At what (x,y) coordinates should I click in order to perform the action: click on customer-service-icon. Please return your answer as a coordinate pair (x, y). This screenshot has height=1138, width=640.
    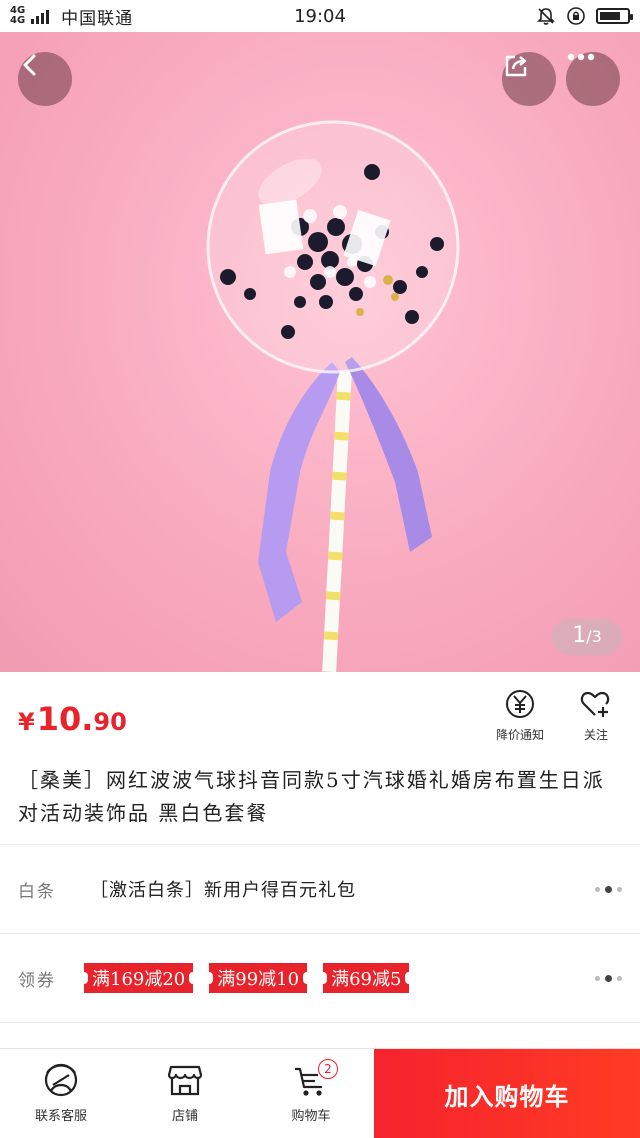
    Looking at the image, I should click on (61, 1080).